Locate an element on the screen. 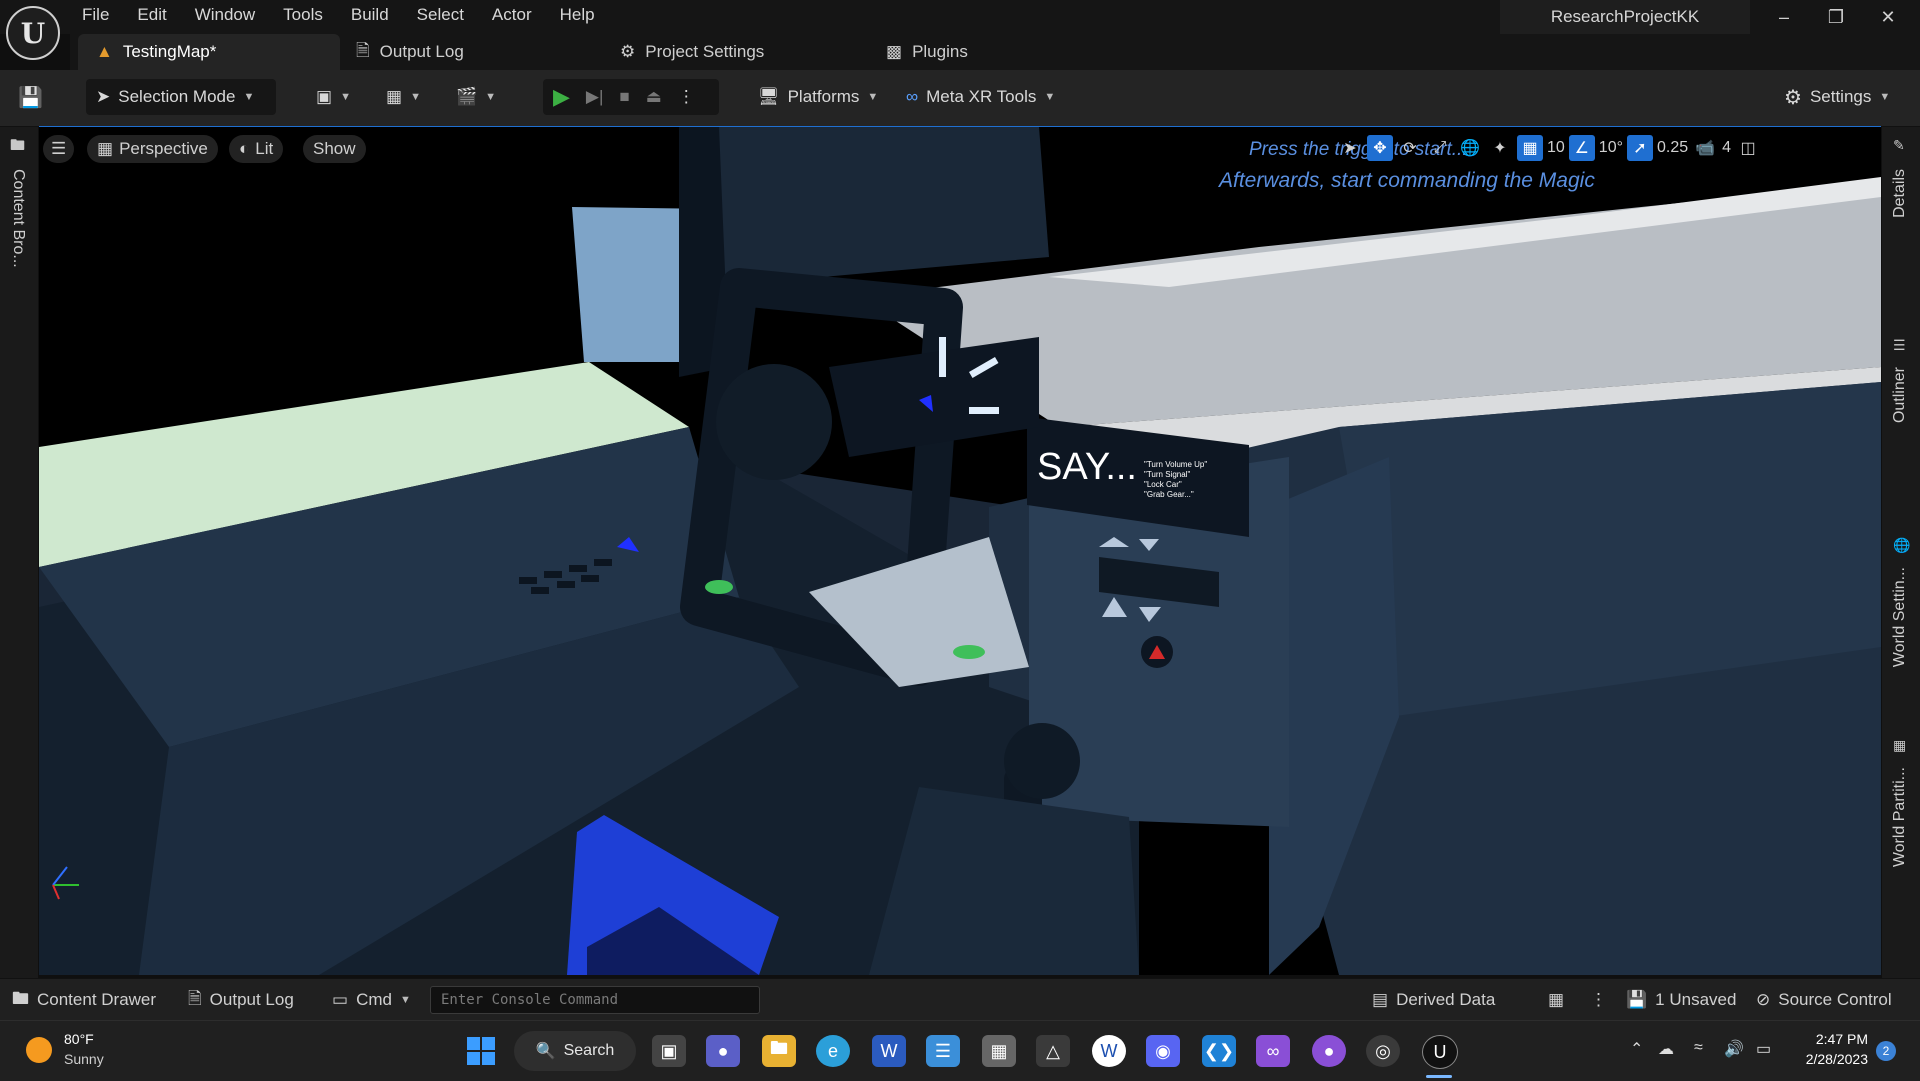  clock-time: 2:47 PM is located at coordinates (1832, 1039).